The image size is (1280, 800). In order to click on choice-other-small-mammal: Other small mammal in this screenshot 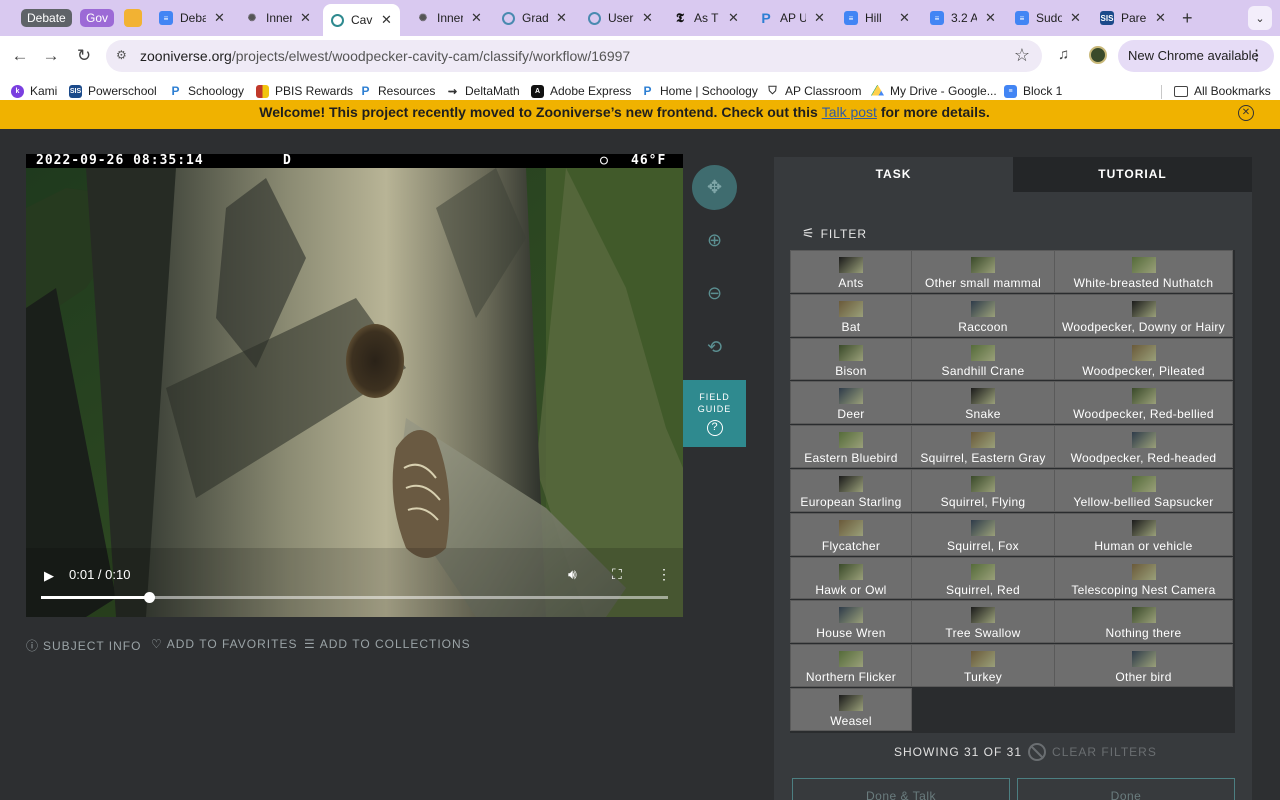, I will do `click(983, 271)`.